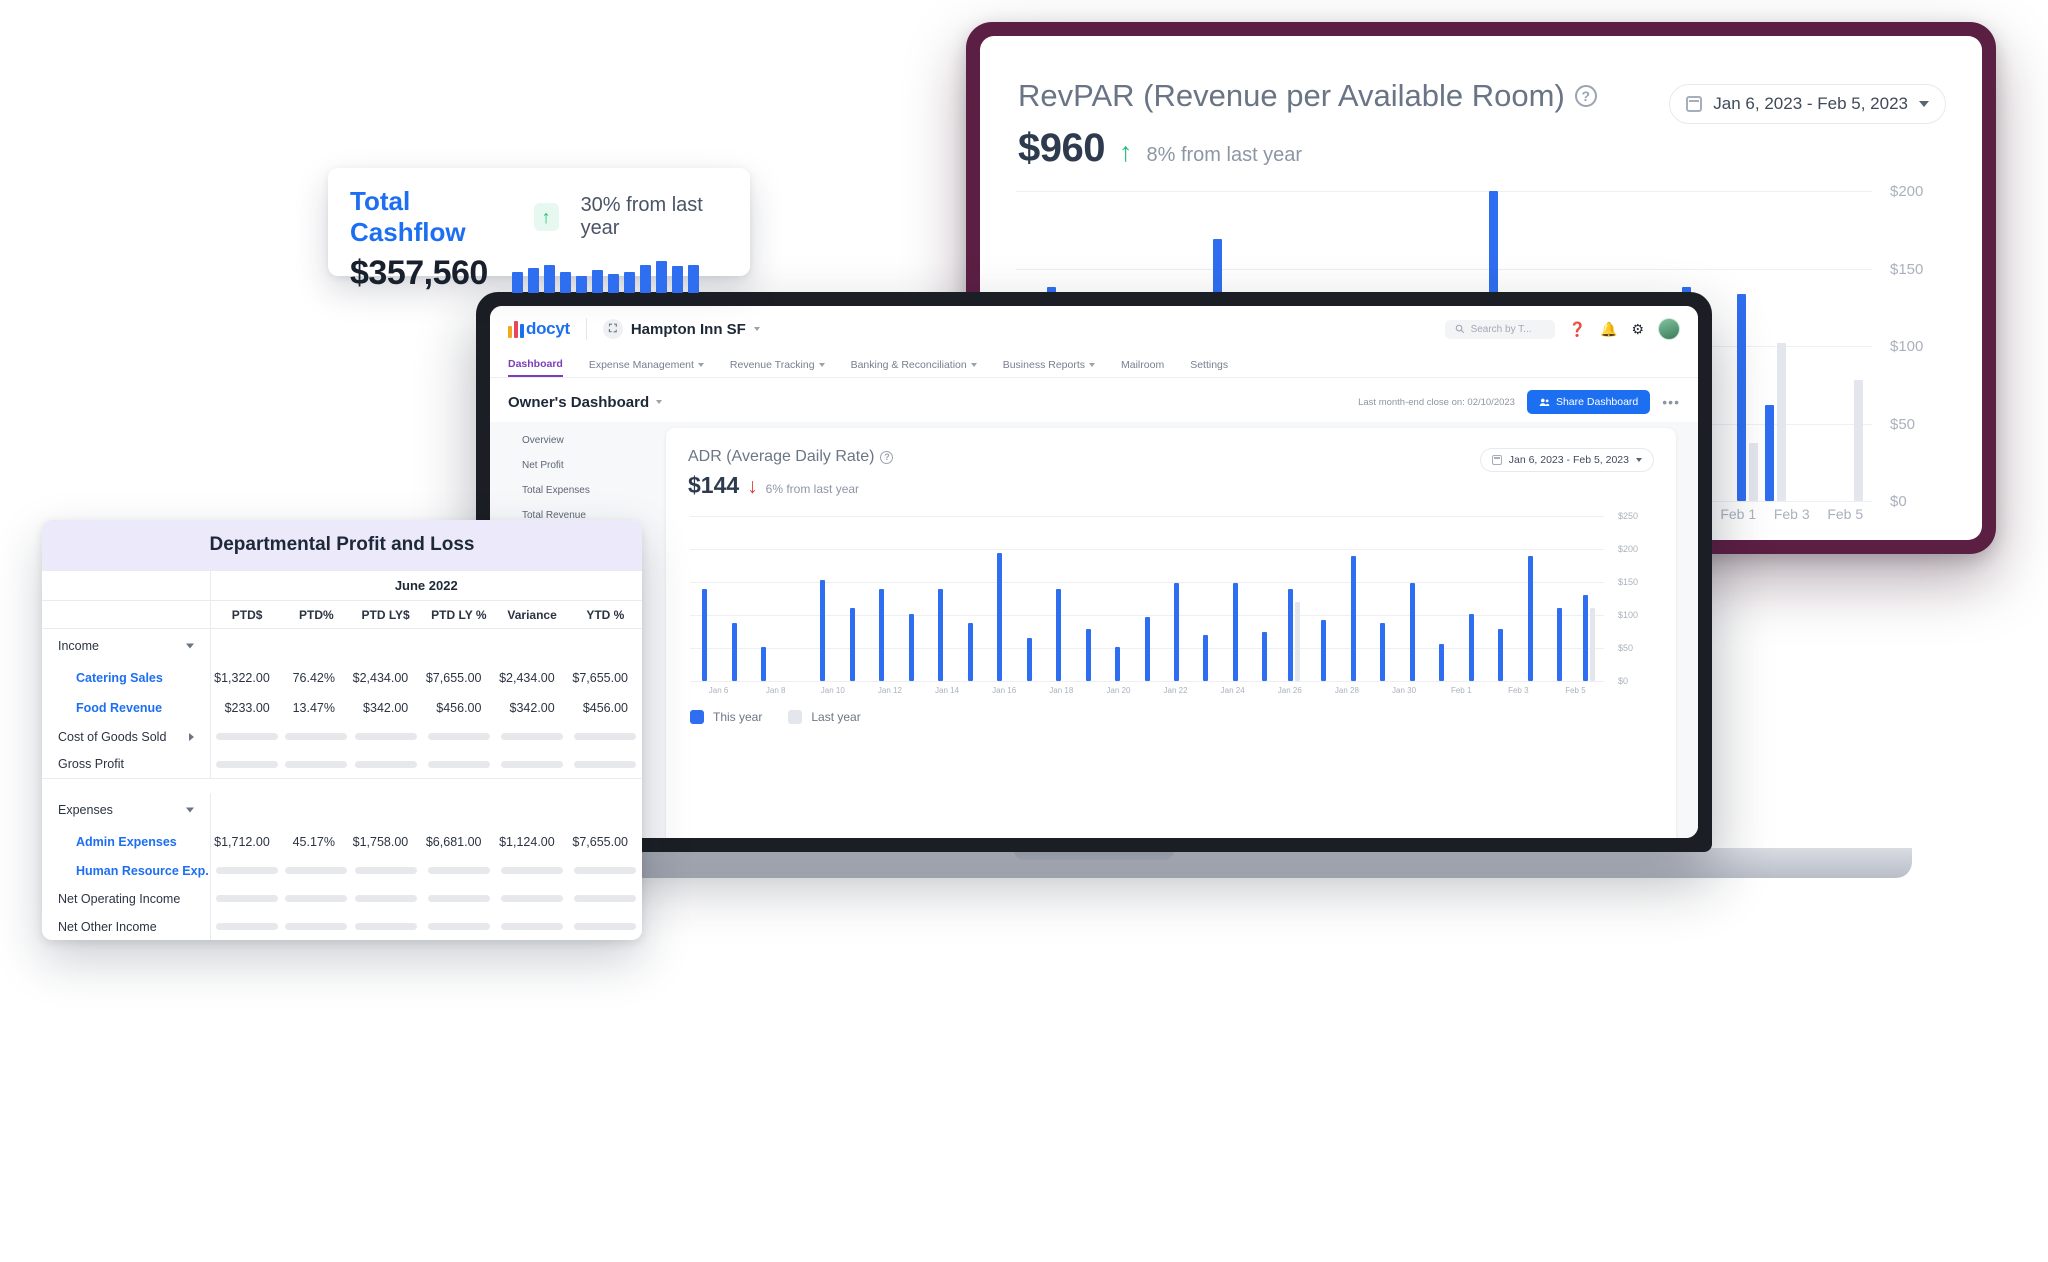 The height and width of the screenshot is (1262, 2048). I want to click on table-row: Human Resource Exp., so click(342, 870).